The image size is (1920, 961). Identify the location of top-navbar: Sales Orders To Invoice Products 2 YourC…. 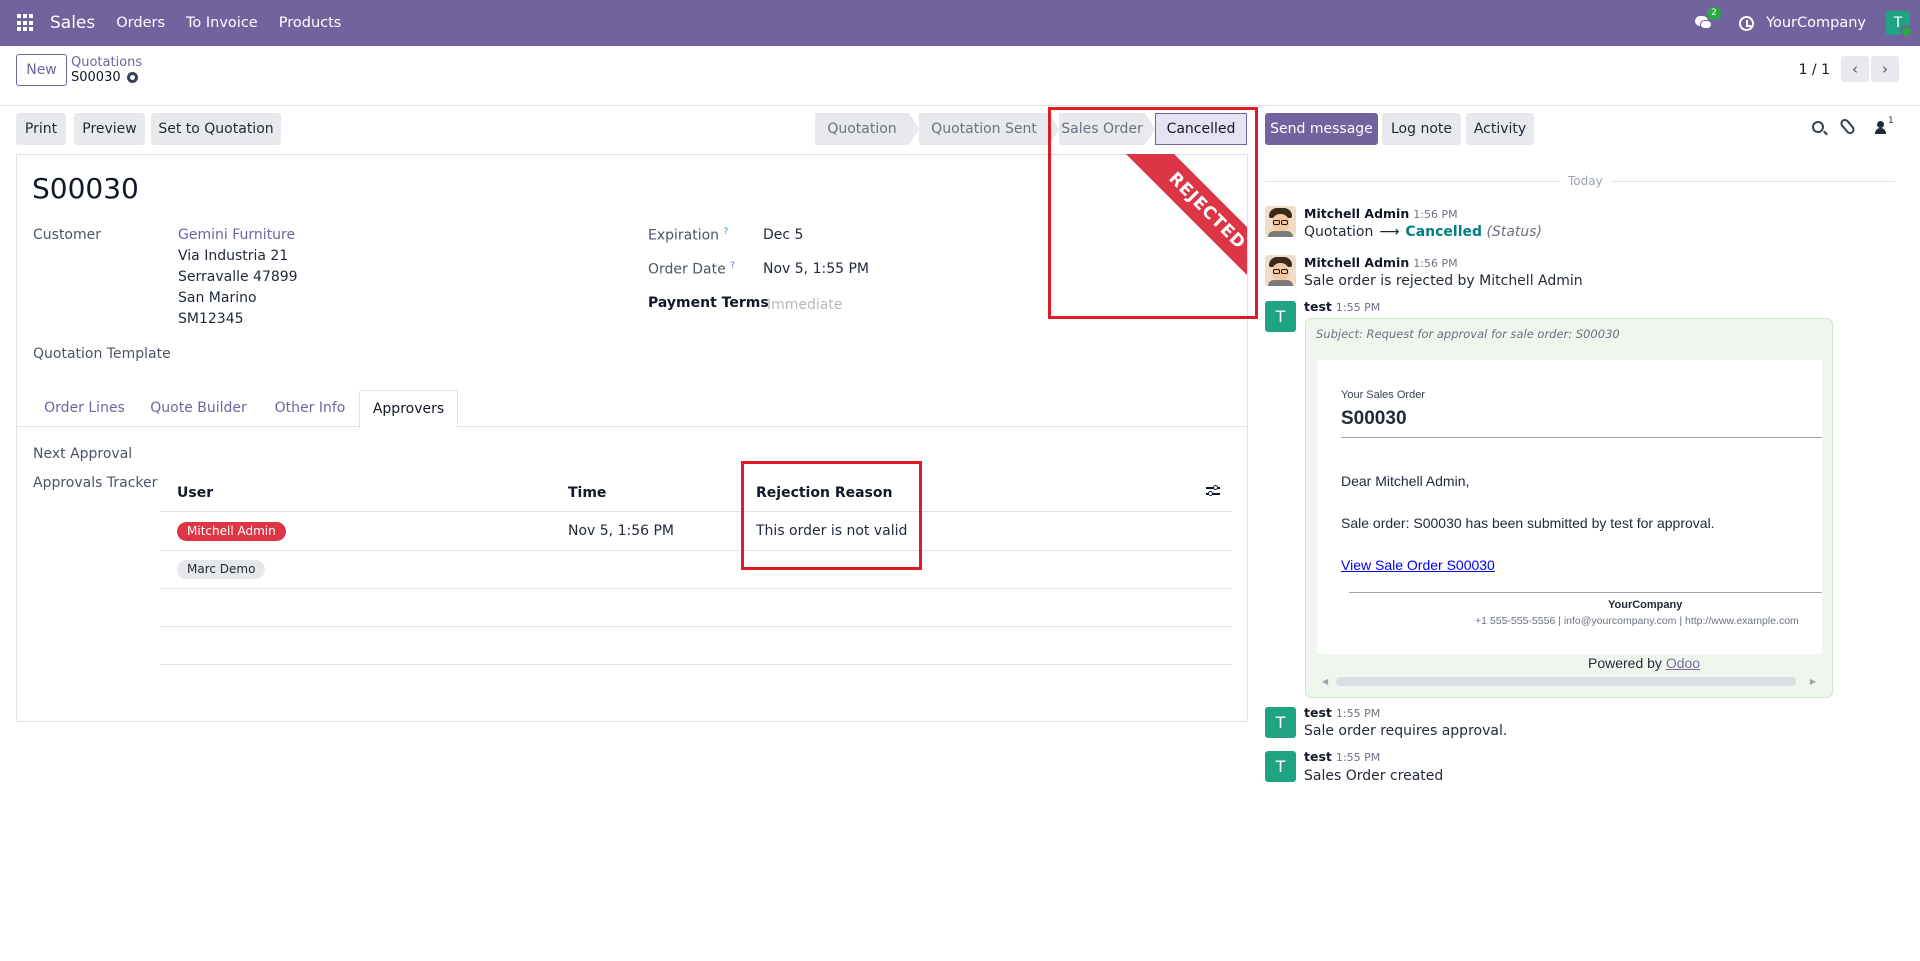
(960, 23).